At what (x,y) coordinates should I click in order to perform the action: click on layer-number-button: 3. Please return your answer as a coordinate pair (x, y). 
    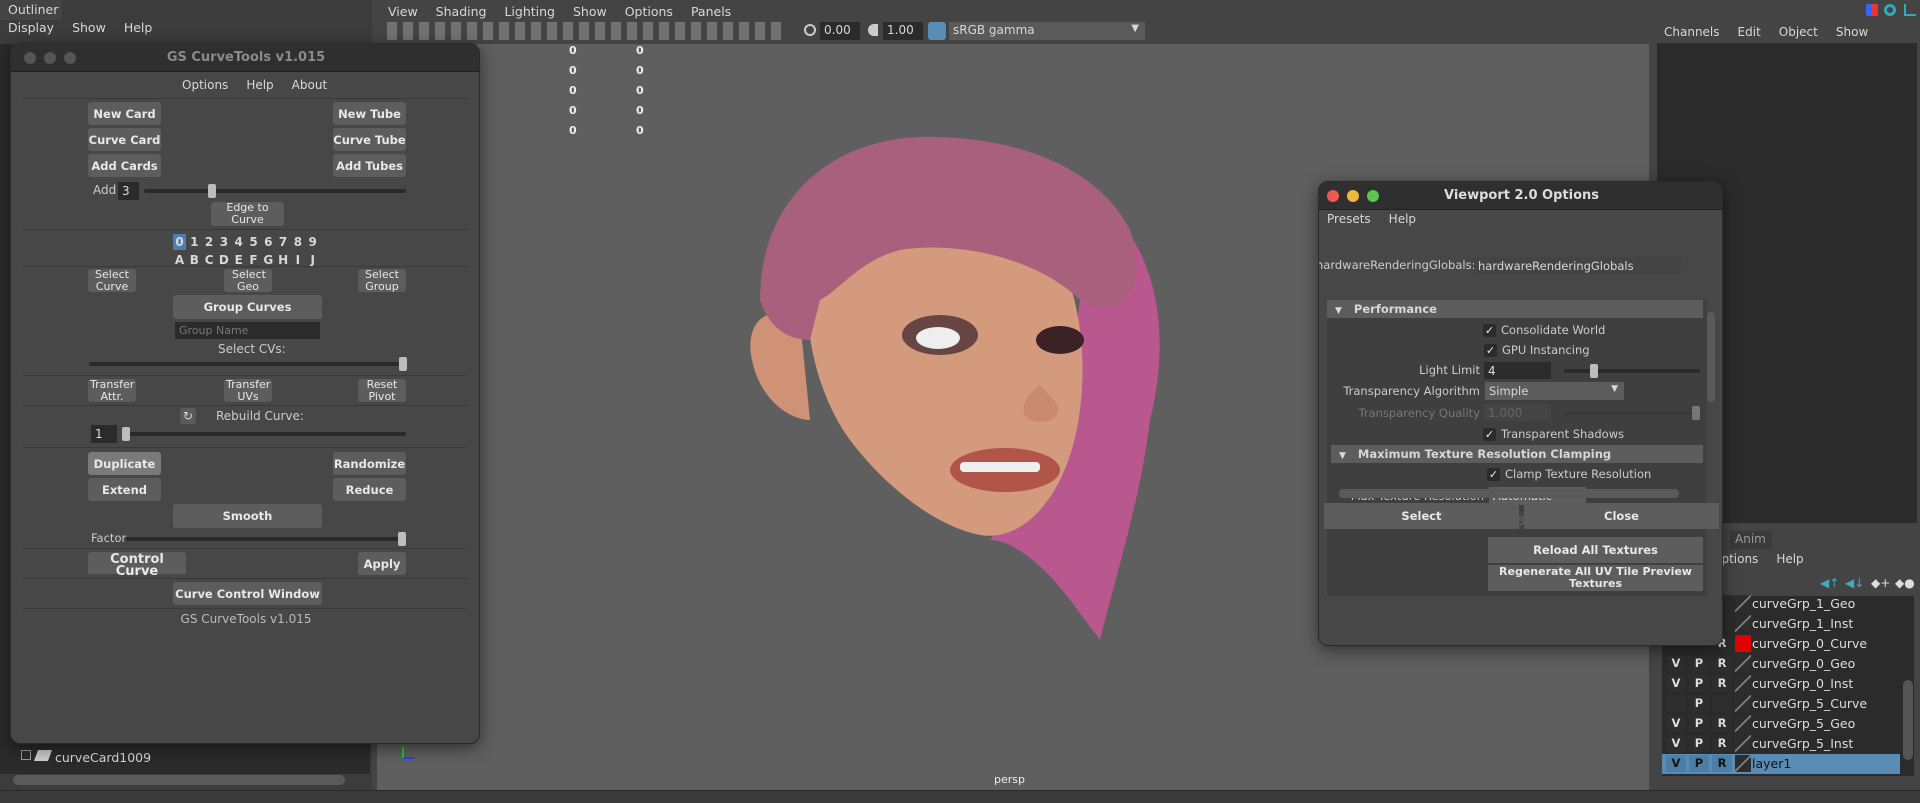
    Looking at the image, I should click on (223, 242).